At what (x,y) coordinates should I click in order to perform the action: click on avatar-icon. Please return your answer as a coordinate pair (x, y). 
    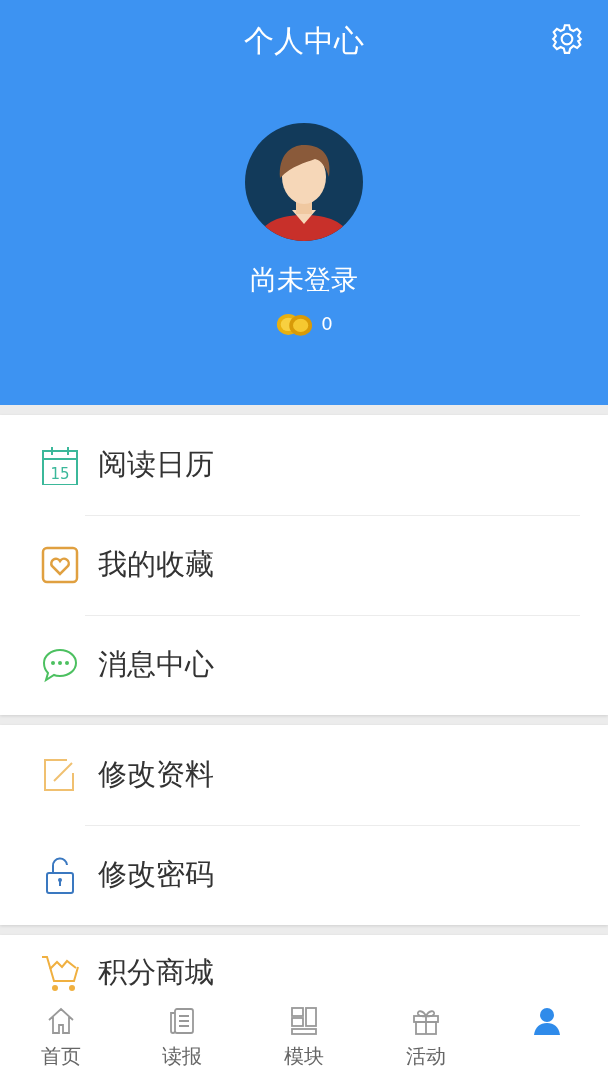
    Looking at the image, I should click on (304, 182).